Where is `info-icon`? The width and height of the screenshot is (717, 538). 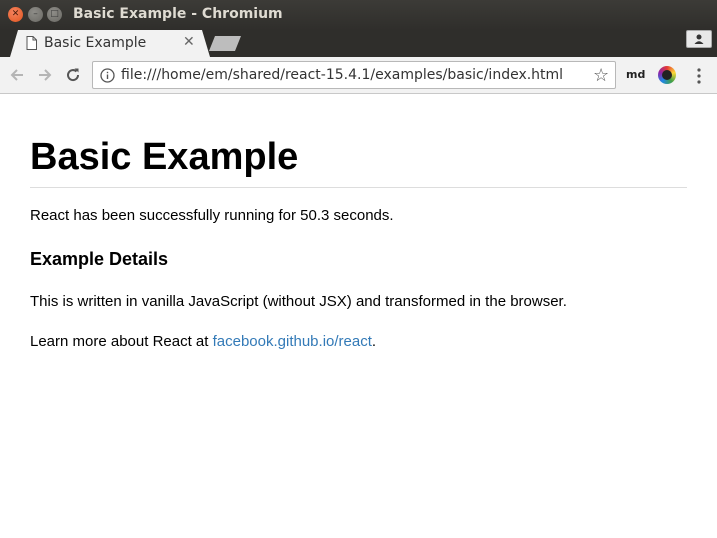 info-icon is located at coordinates (107, 75).